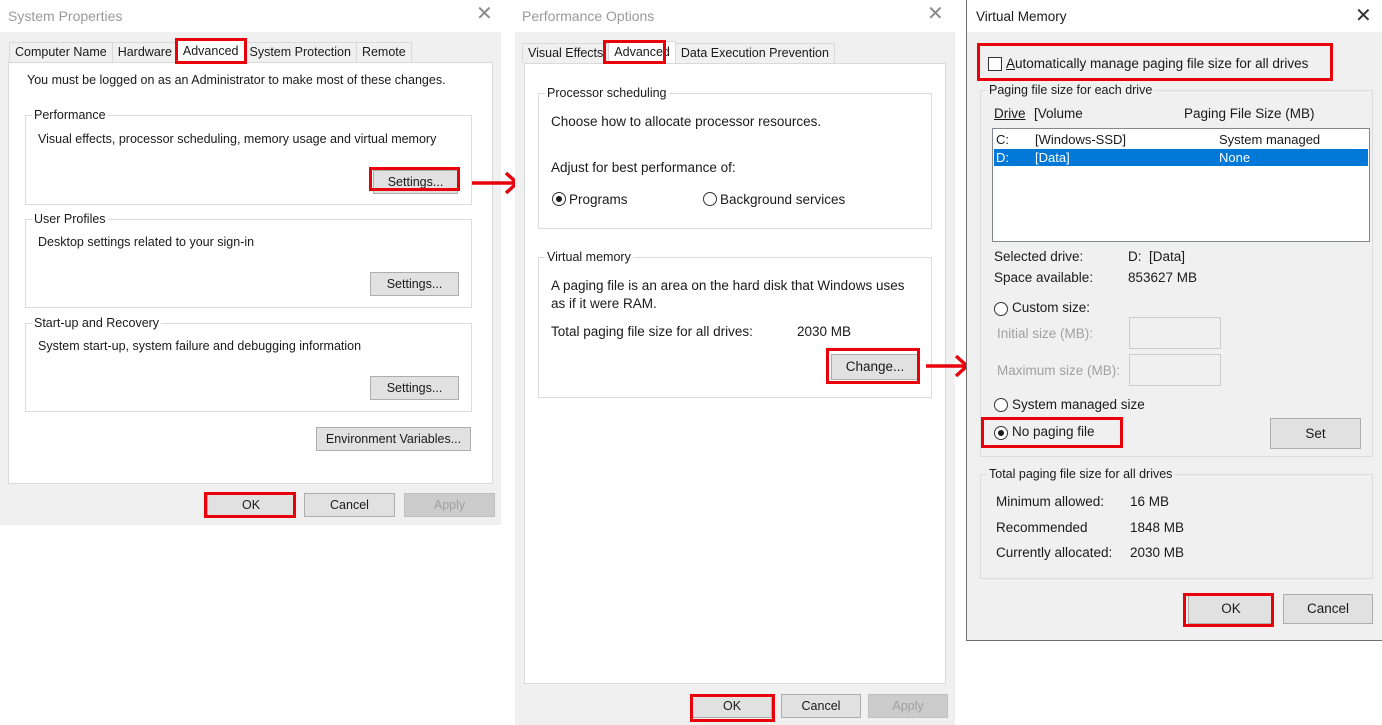 The height and width of the screenshot is (725, 1382). I want to click on space-available-value: 853627 MB, so click(1163, 277).